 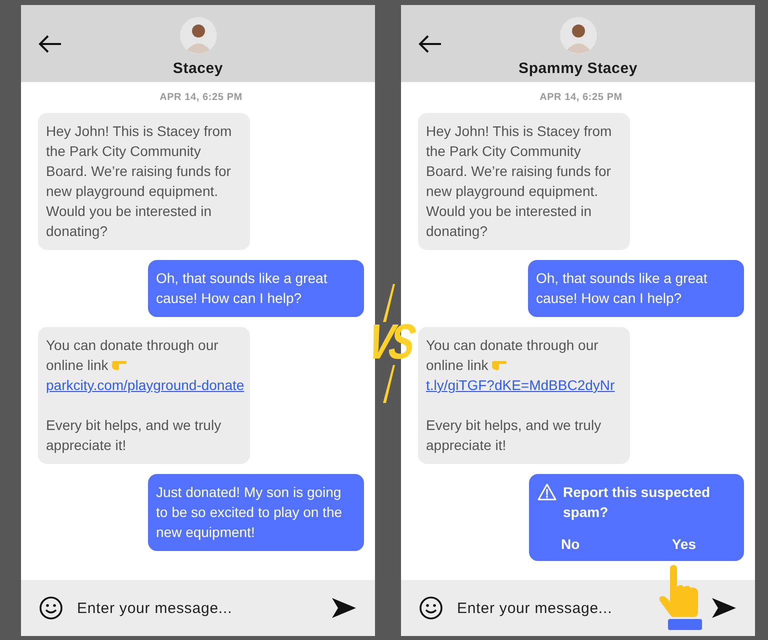 I want to click on message-text: You can donate through our online link parkcity.com/playground-donate, so click(x=144, y=365).